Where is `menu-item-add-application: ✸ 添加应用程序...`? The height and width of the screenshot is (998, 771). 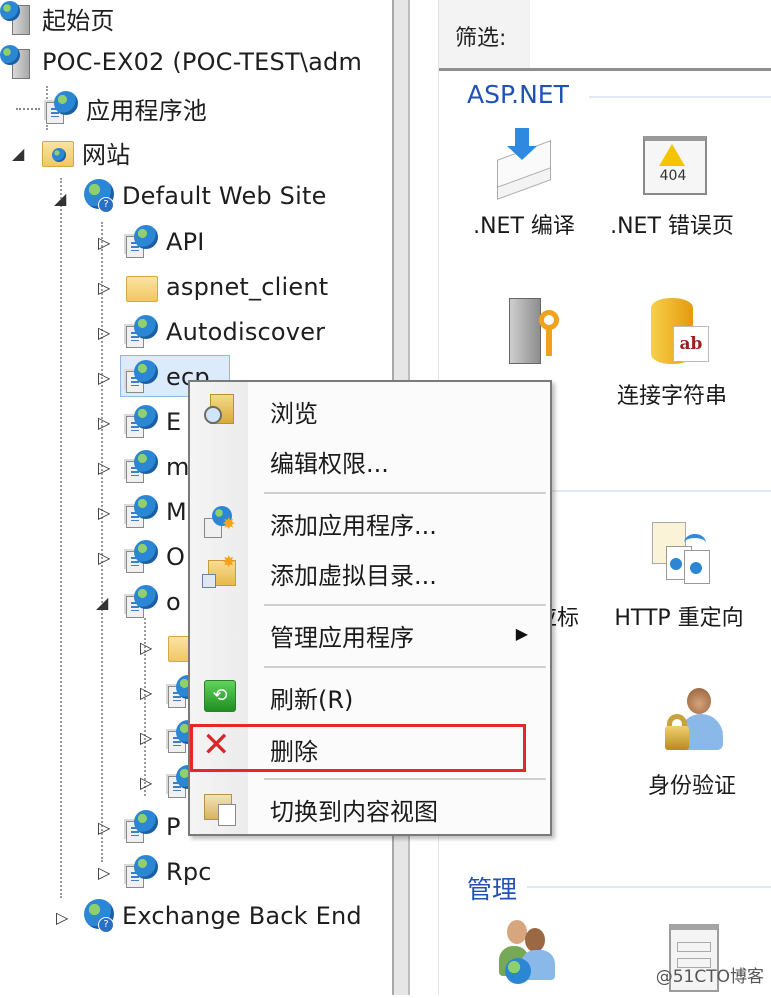 menu-item-add-application: ✸ 添加应用程序... is located at coordinates (370, 522).